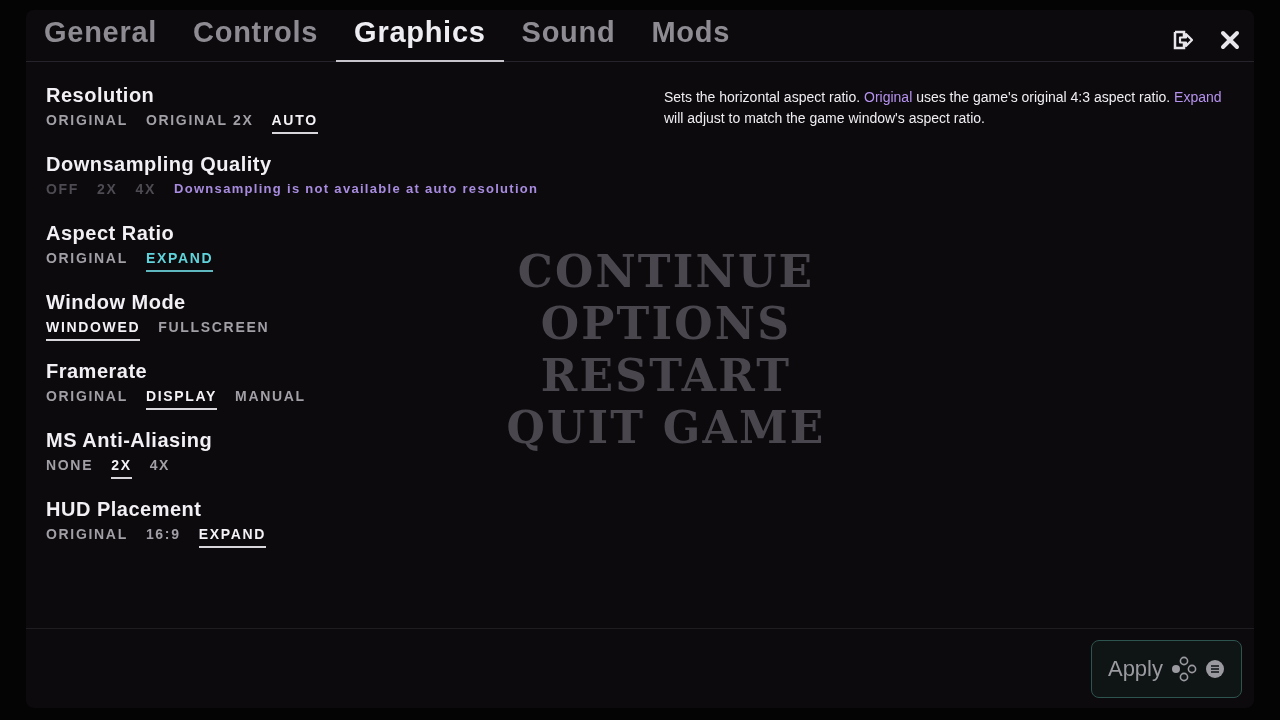 The height and width of the screenshot is (720, 1280). What do you see at coordinates (356, 189) in the screenshot?
I see `setting-note: Downsampling is not available at auto resolution` at bounding box center [356, 189].